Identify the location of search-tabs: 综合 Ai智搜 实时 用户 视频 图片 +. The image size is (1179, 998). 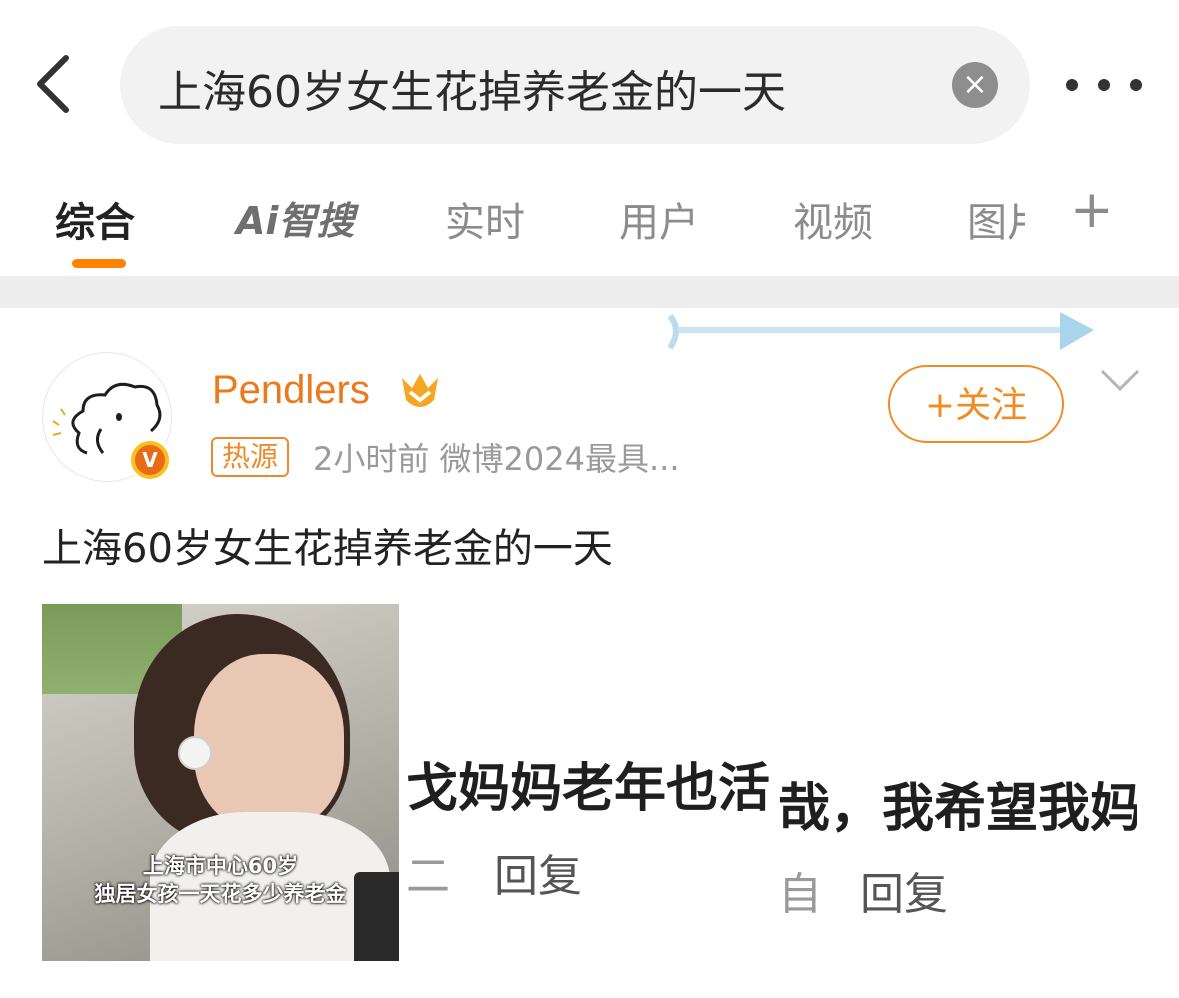
(589, 226).